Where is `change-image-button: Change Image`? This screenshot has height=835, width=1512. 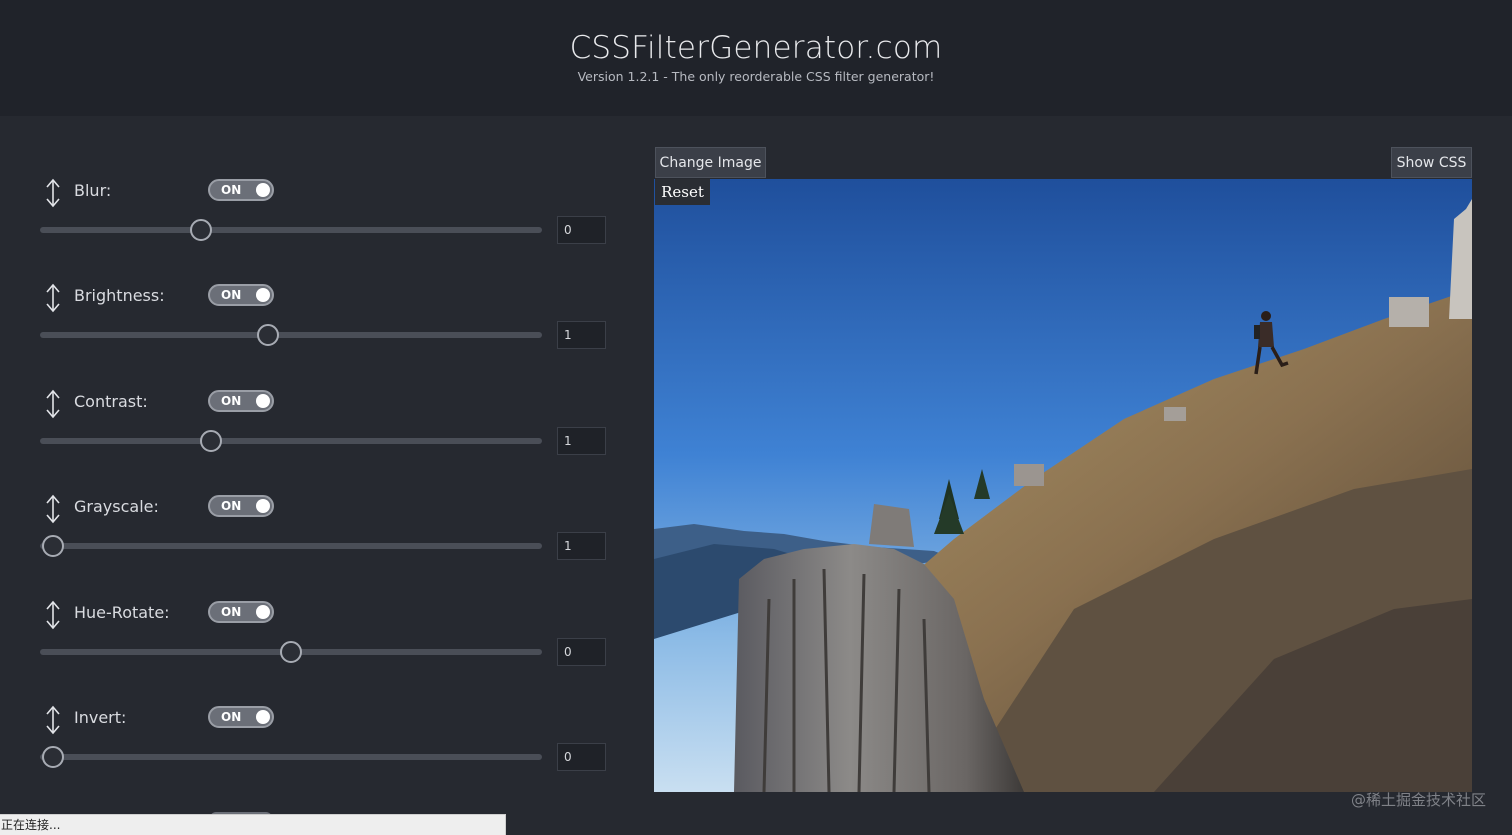 change-image-button: Change Image is located at coordinates (710, 162).